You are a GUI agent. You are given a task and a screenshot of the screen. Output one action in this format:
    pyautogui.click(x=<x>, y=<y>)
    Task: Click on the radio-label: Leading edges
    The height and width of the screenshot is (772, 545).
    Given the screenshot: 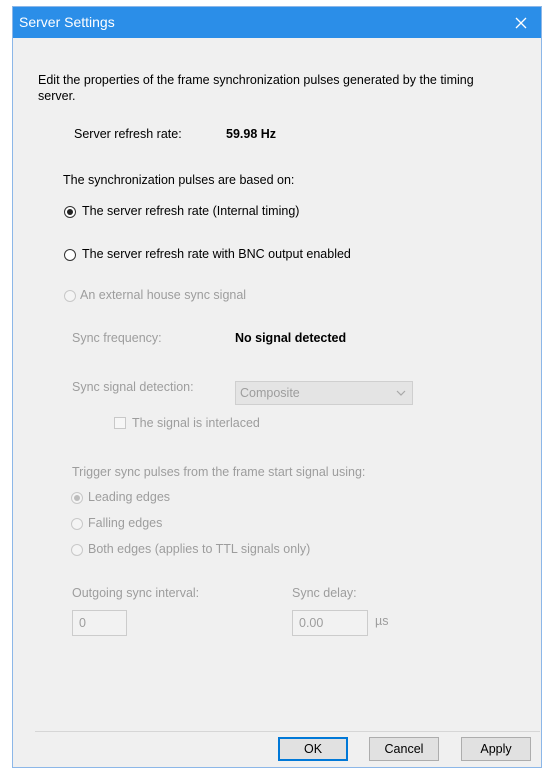 What is the action you would take?
    pyautogui.click(x=129, y=497)
    